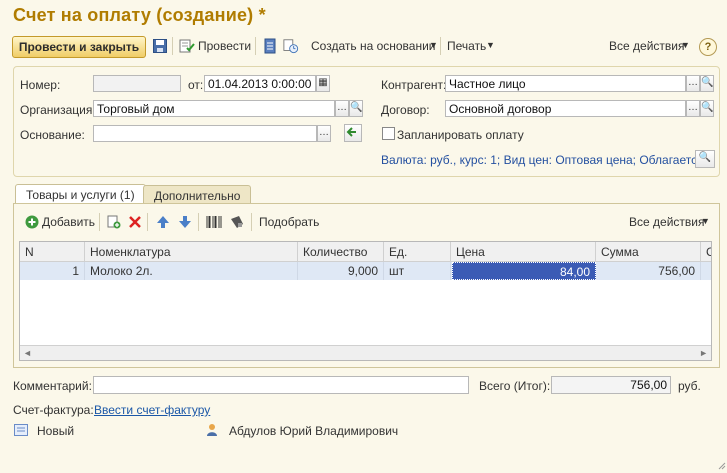 The image size is (727, 473). What do you see at coordinates (417, 252) in the screenshot?
I see `column-header-unit: Ед.` at bounding box center [417, 252].